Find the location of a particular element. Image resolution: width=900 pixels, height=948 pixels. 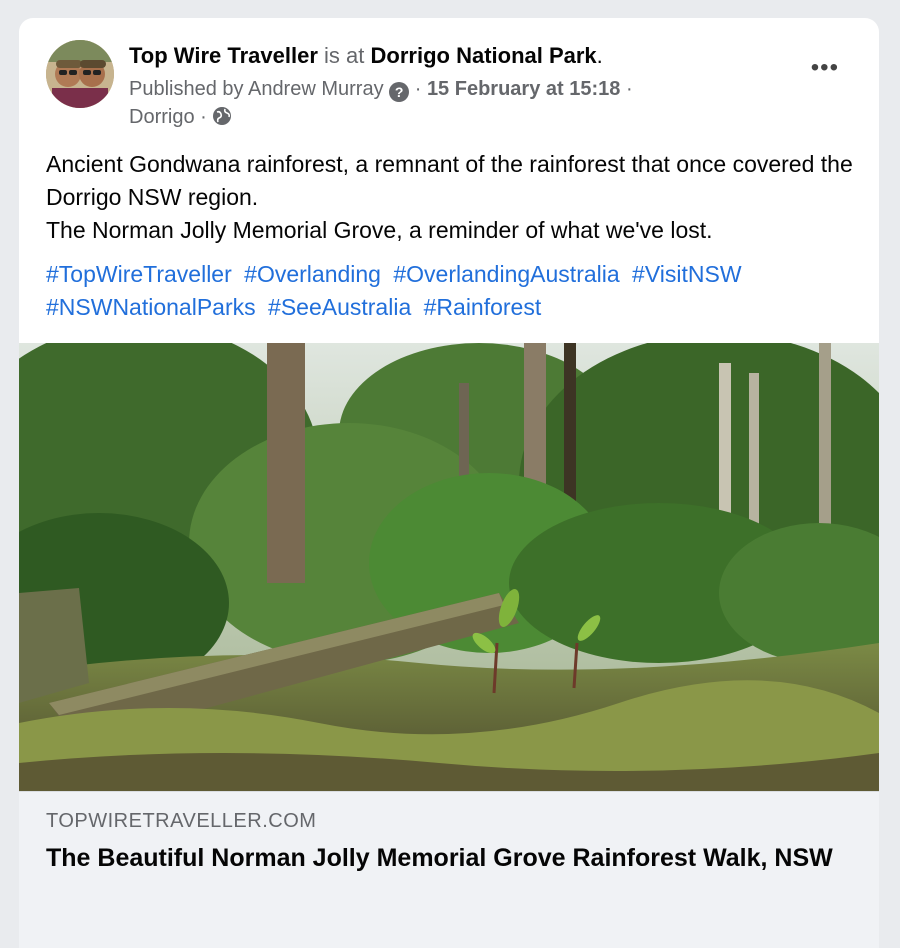

location-text: Dorrigo is located at coordinates (162, 117).